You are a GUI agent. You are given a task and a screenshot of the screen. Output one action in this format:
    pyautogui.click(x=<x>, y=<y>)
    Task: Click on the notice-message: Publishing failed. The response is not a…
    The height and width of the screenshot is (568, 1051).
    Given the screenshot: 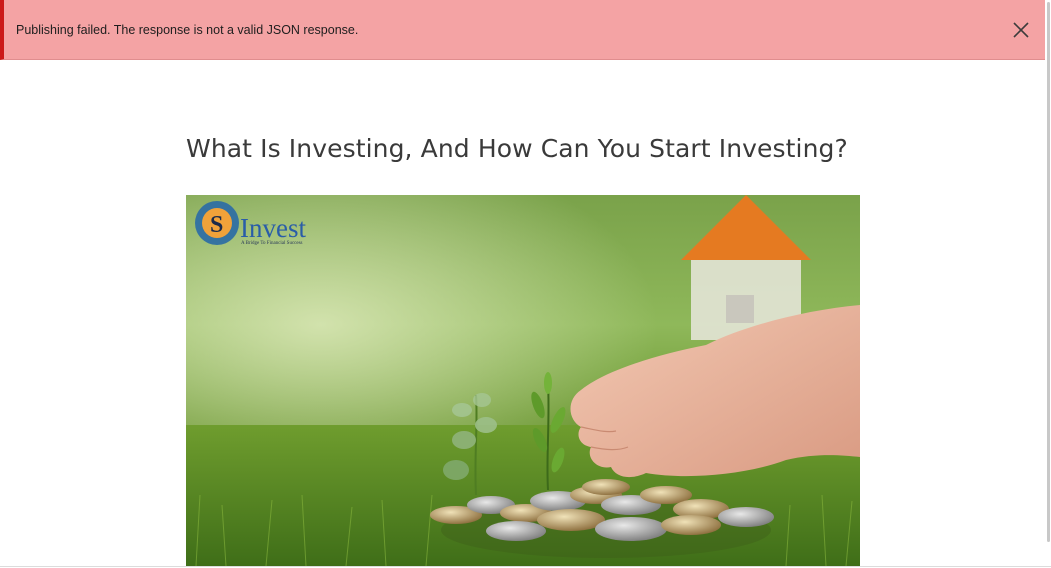 What is the action you would take?
    pyautogui.click(x=187, y=30)
    